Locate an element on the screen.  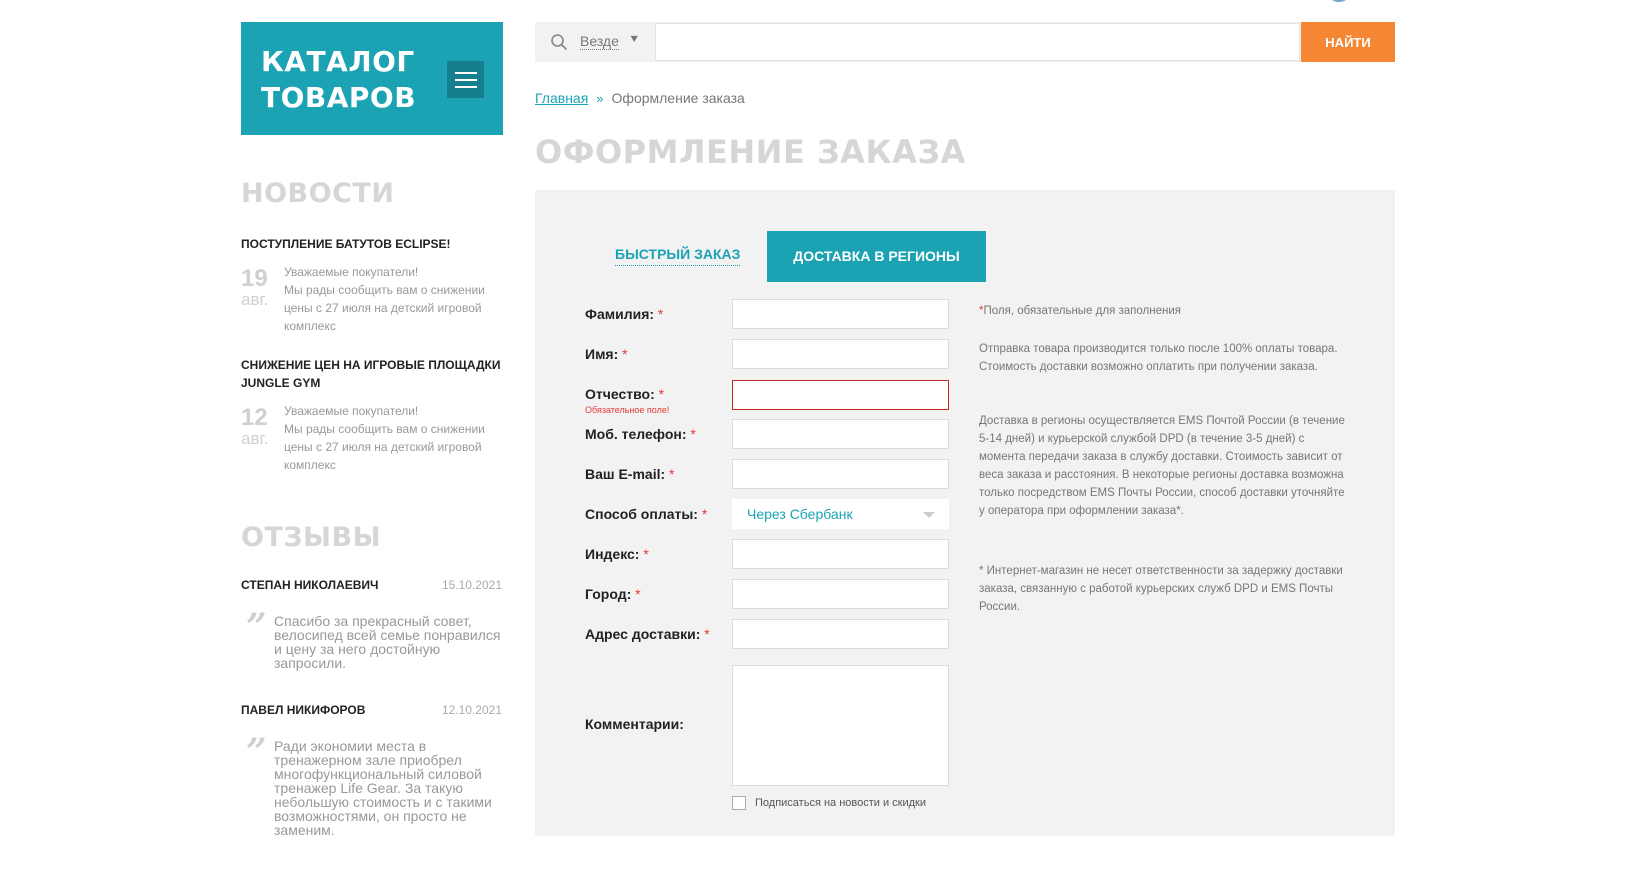
search-button: НАЙТИ is located at coordinates (1348, 42).